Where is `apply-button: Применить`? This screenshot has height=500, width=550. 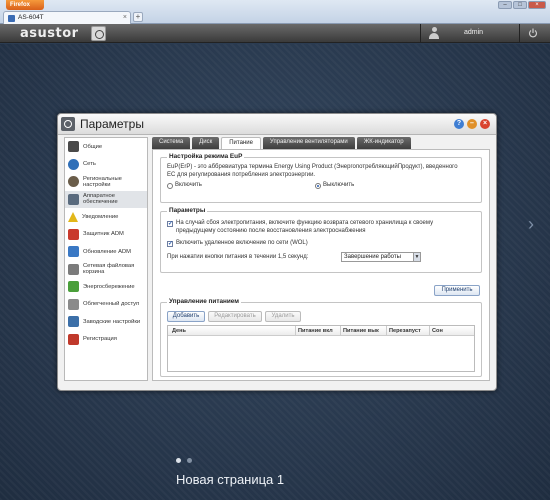 apply-button: Применить is located at coordinates (457, 290).